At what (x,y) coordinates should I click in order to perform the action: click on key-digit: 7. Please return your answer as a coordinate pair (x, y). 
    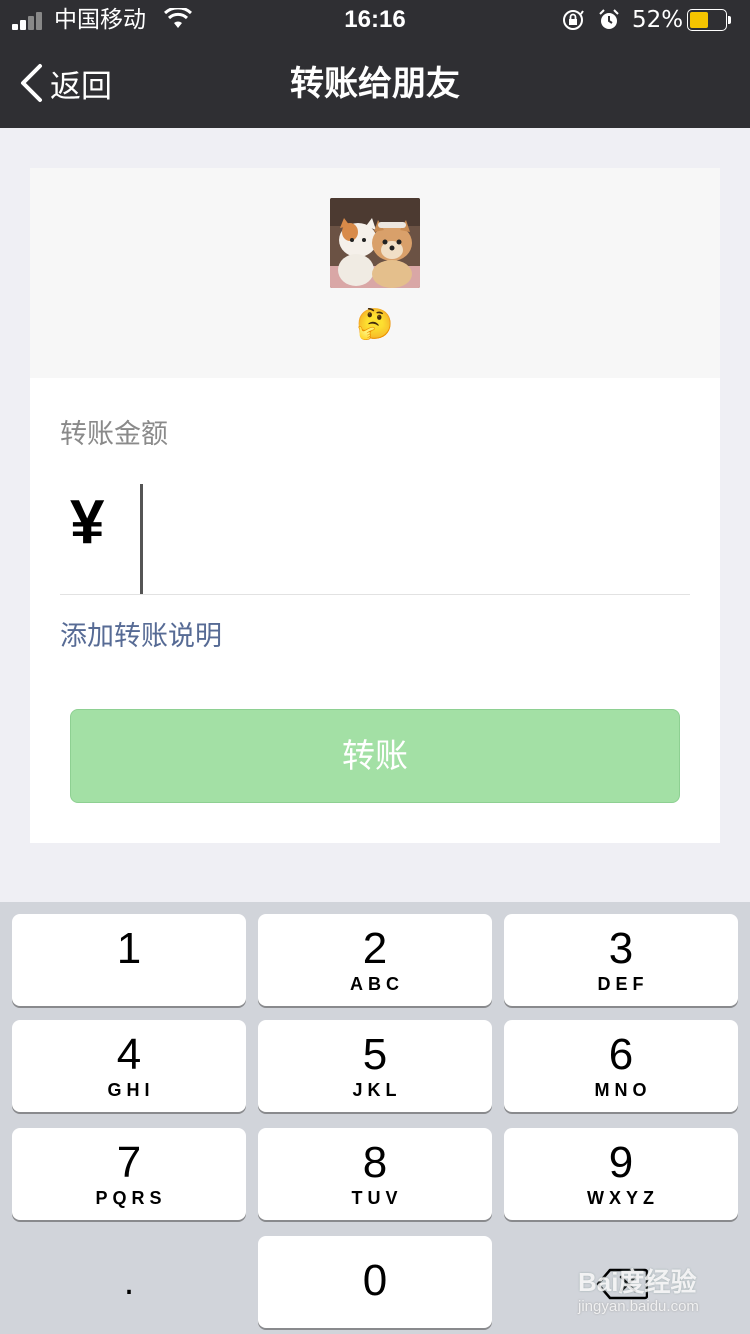
    Looking at the image, I should click on (129, 1162).